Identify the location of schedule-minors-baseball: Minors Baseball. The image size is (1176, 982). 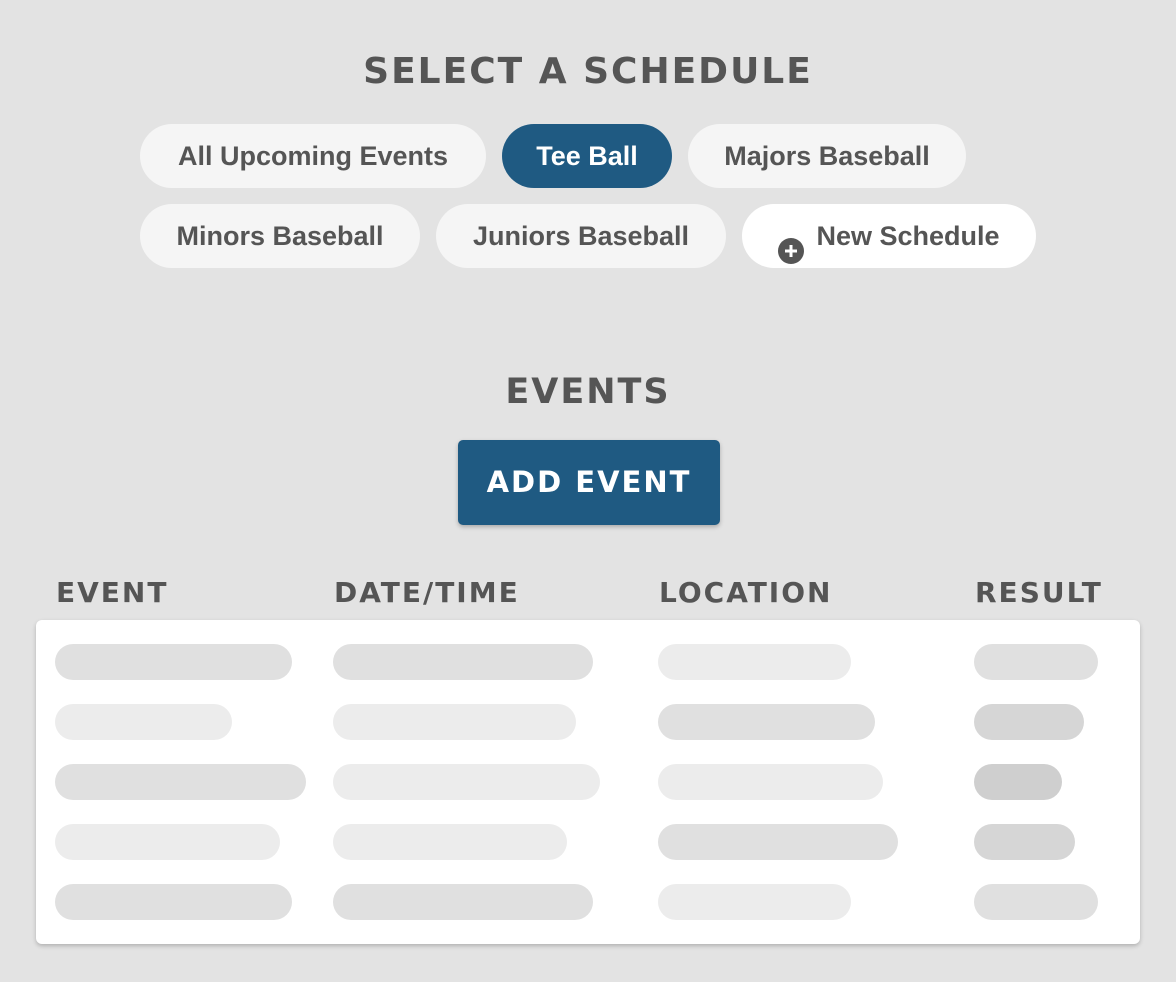
(280, 236).